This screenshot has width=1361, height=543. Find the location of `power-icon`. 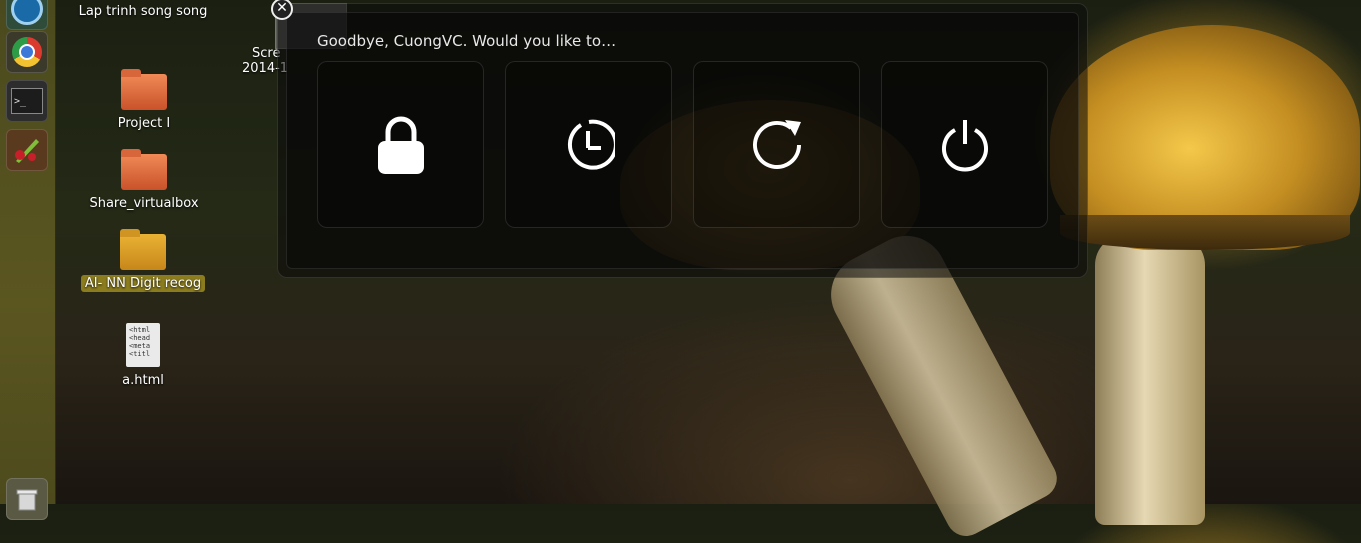

power-icon is located at coordinates (964, 145).